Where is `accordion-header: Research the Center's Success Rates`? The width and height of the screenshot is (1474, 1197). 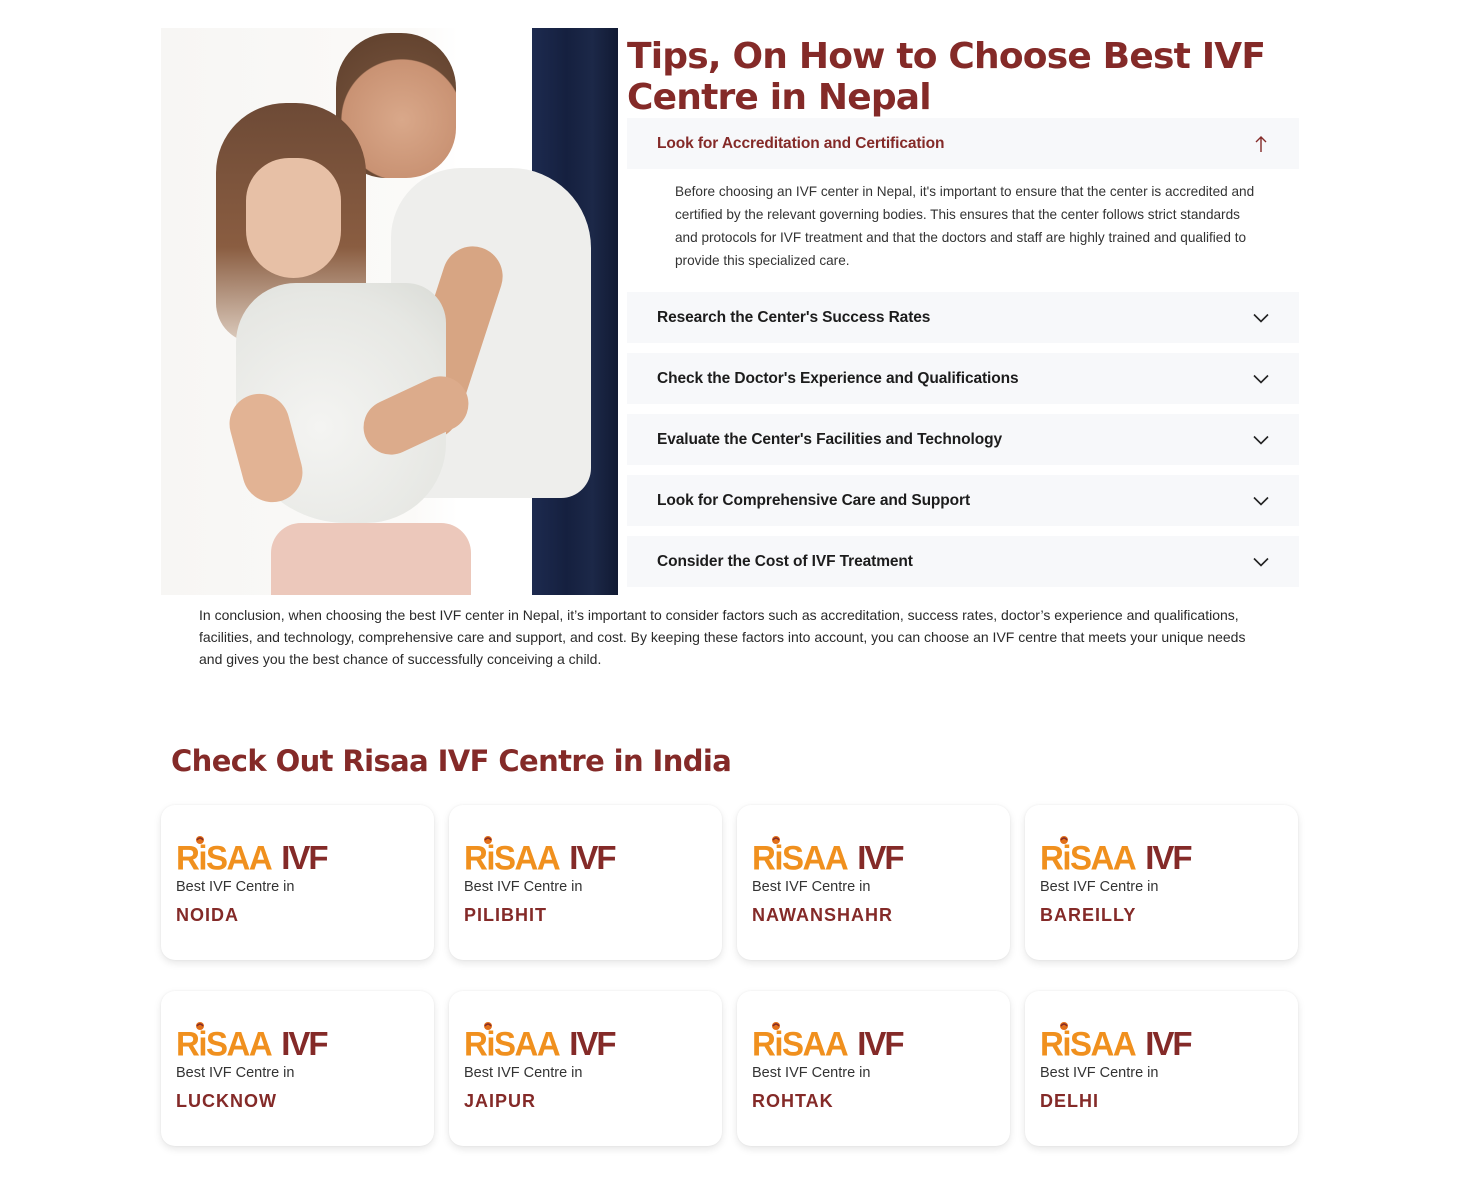 accordion-header: Research the Center's Success Rates is located at coordinates (963, 317).